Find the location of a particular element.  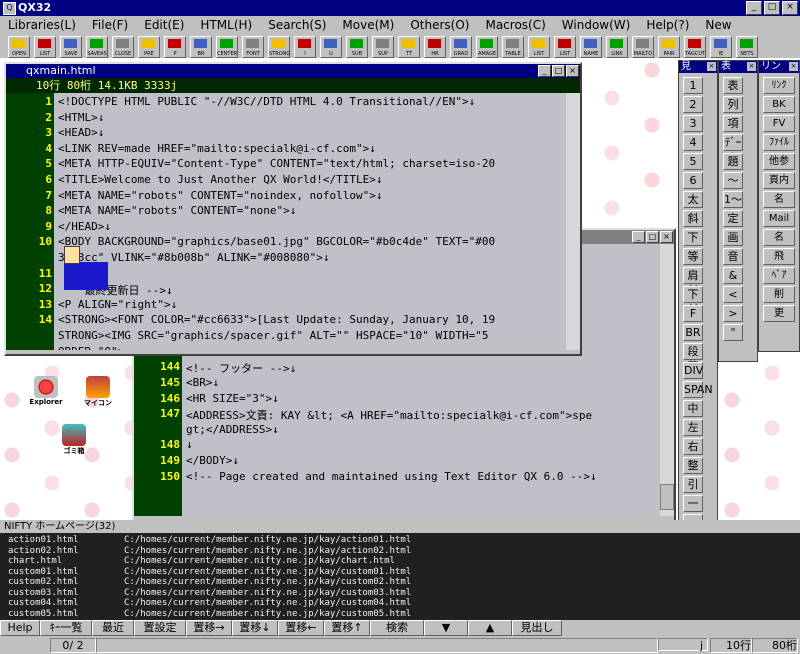

toolbar-button: SUP is located at coordinates (383, 47).